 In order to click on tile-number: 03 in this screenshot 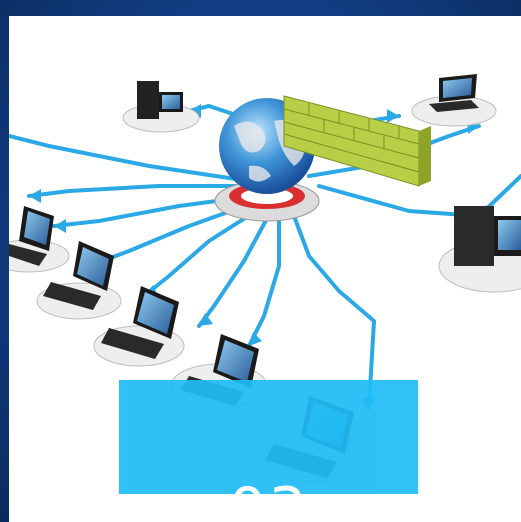, I will do `click(268, 487)`.